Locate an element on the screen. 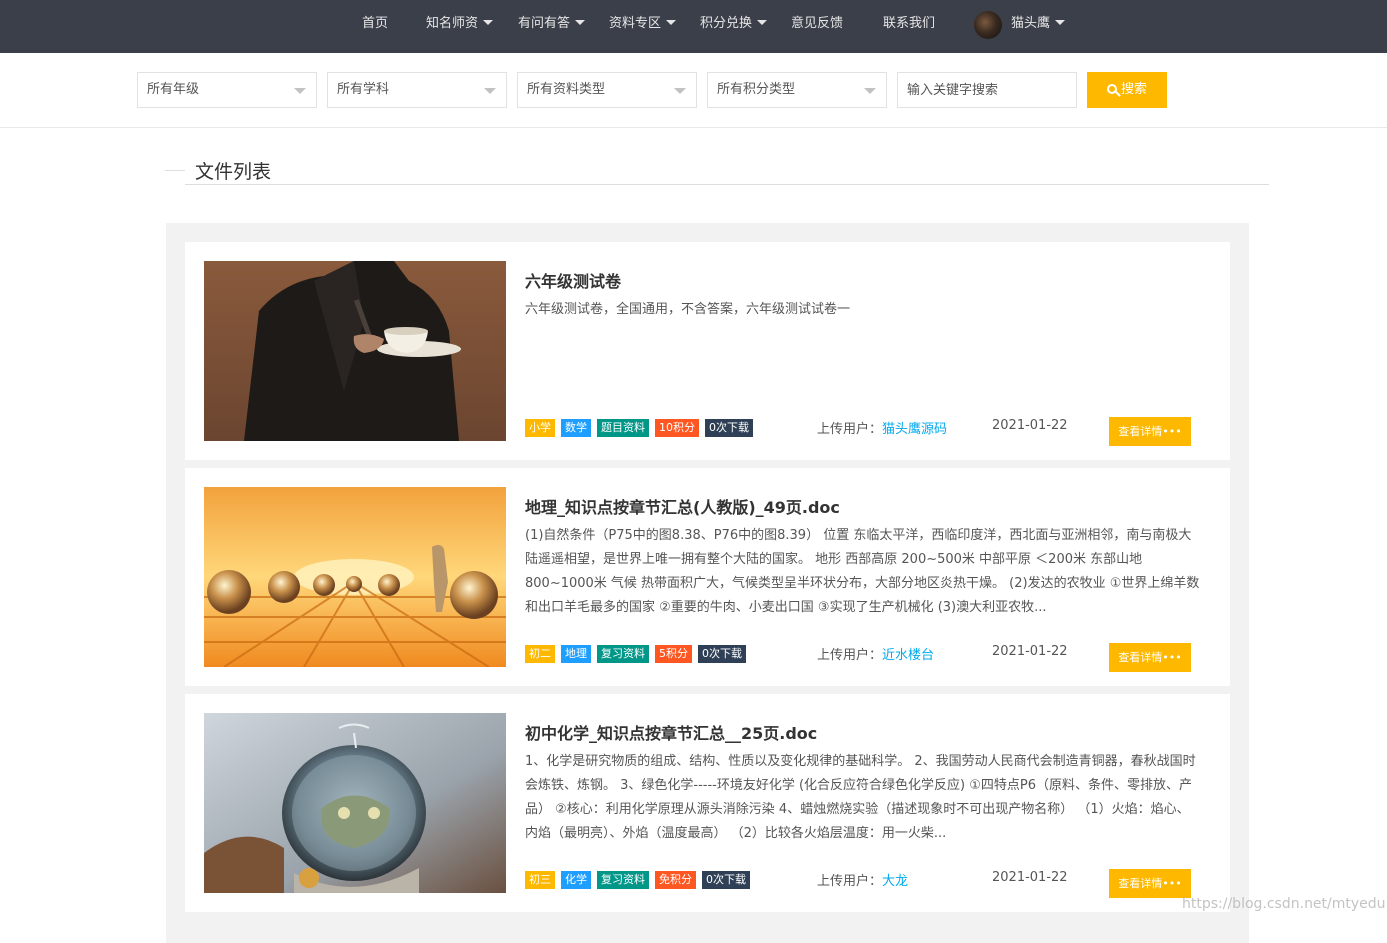  subject-tag: 数学 is located at coordinates (576, 428).